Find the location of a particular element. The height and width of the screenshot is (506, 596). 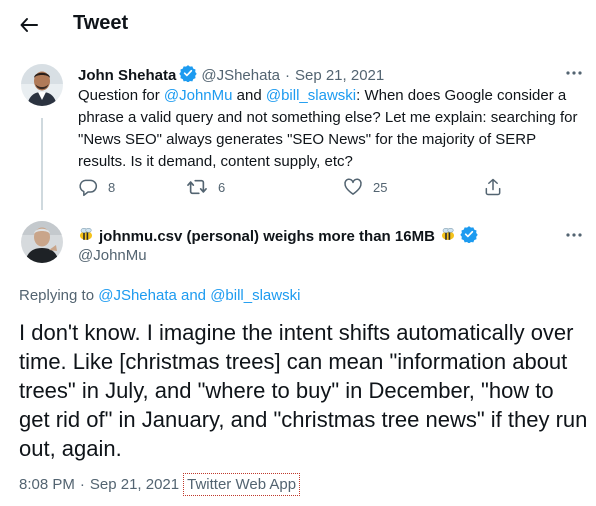

reply-meta: 8:08 PM · Sep 21, 2021 Twitter Web App is located at coordinates (160, 484).